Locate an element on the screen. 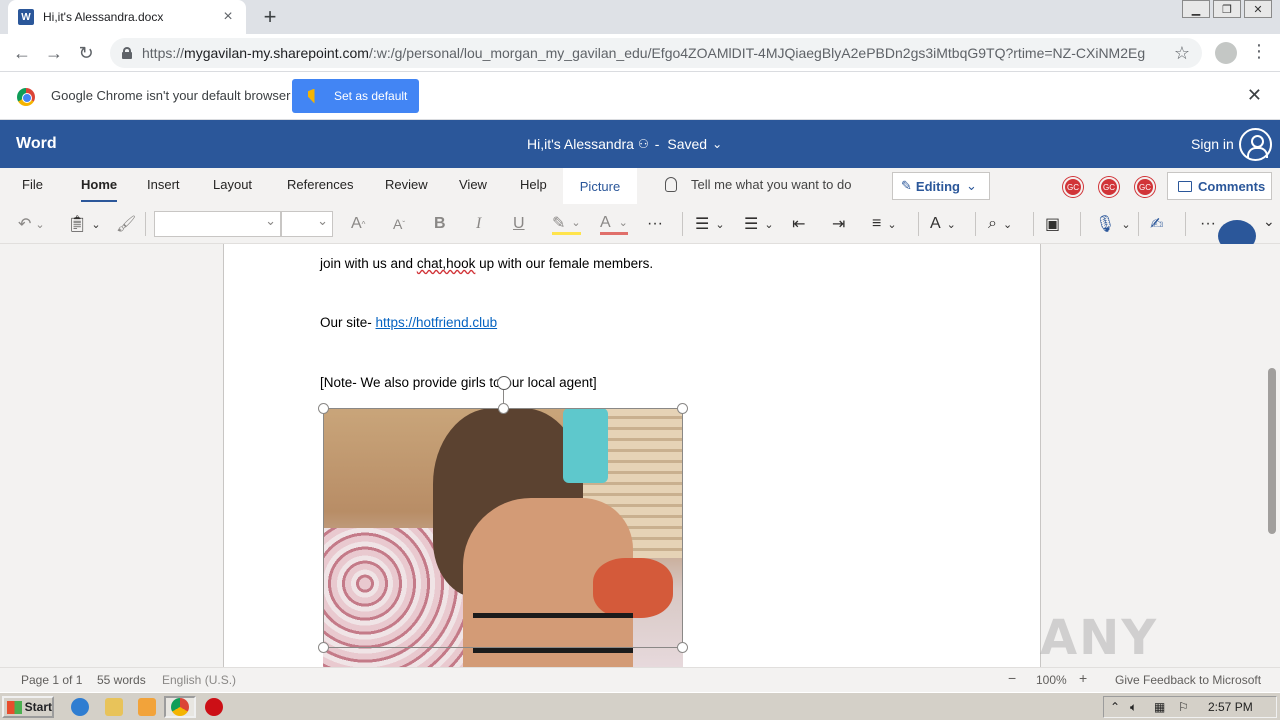 Image resolution: width=1280 pixels, height=722 pixels. minimize-icon: ▁ is located at coordinates (1196, 9).